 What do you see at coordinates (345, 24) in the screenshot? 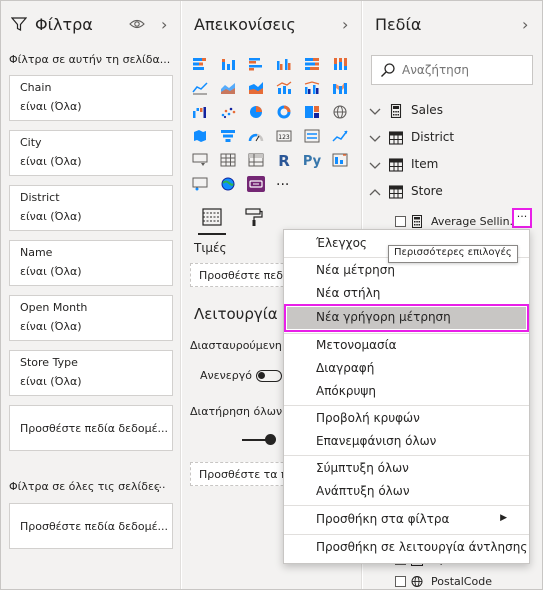
I see `collapse-visualizations-chevron-icon: ›` at bounding box center [345, 24].